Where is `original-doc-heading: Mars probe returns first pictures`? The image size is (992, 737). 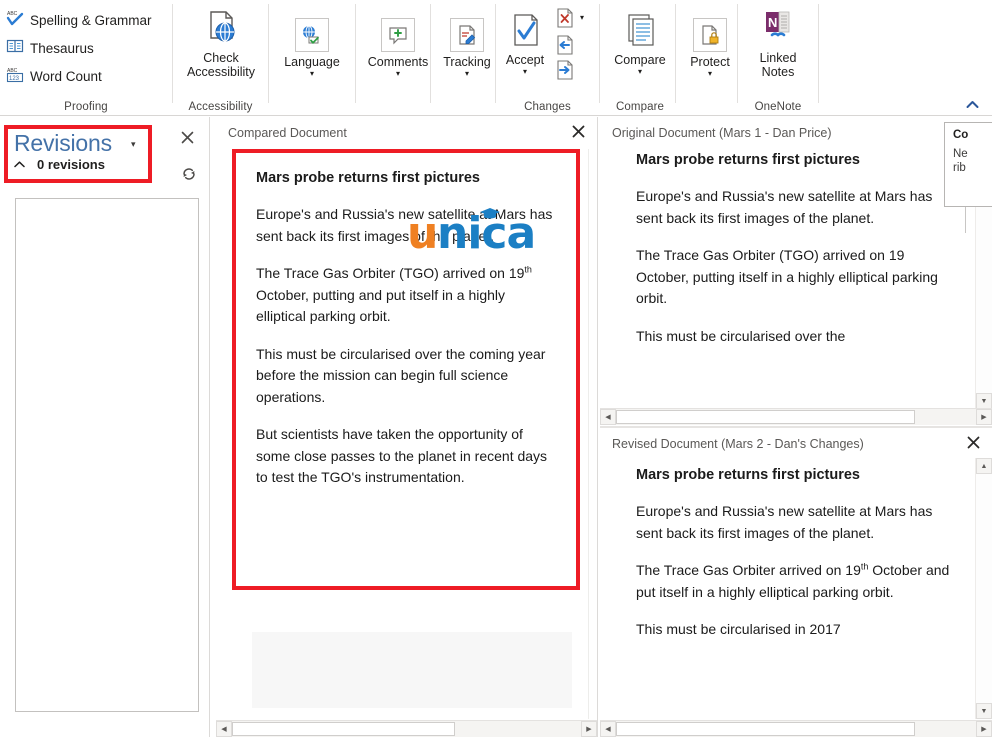 original-doc-heading: Mars probe returns first pictures is located at coordinates (748, 160).